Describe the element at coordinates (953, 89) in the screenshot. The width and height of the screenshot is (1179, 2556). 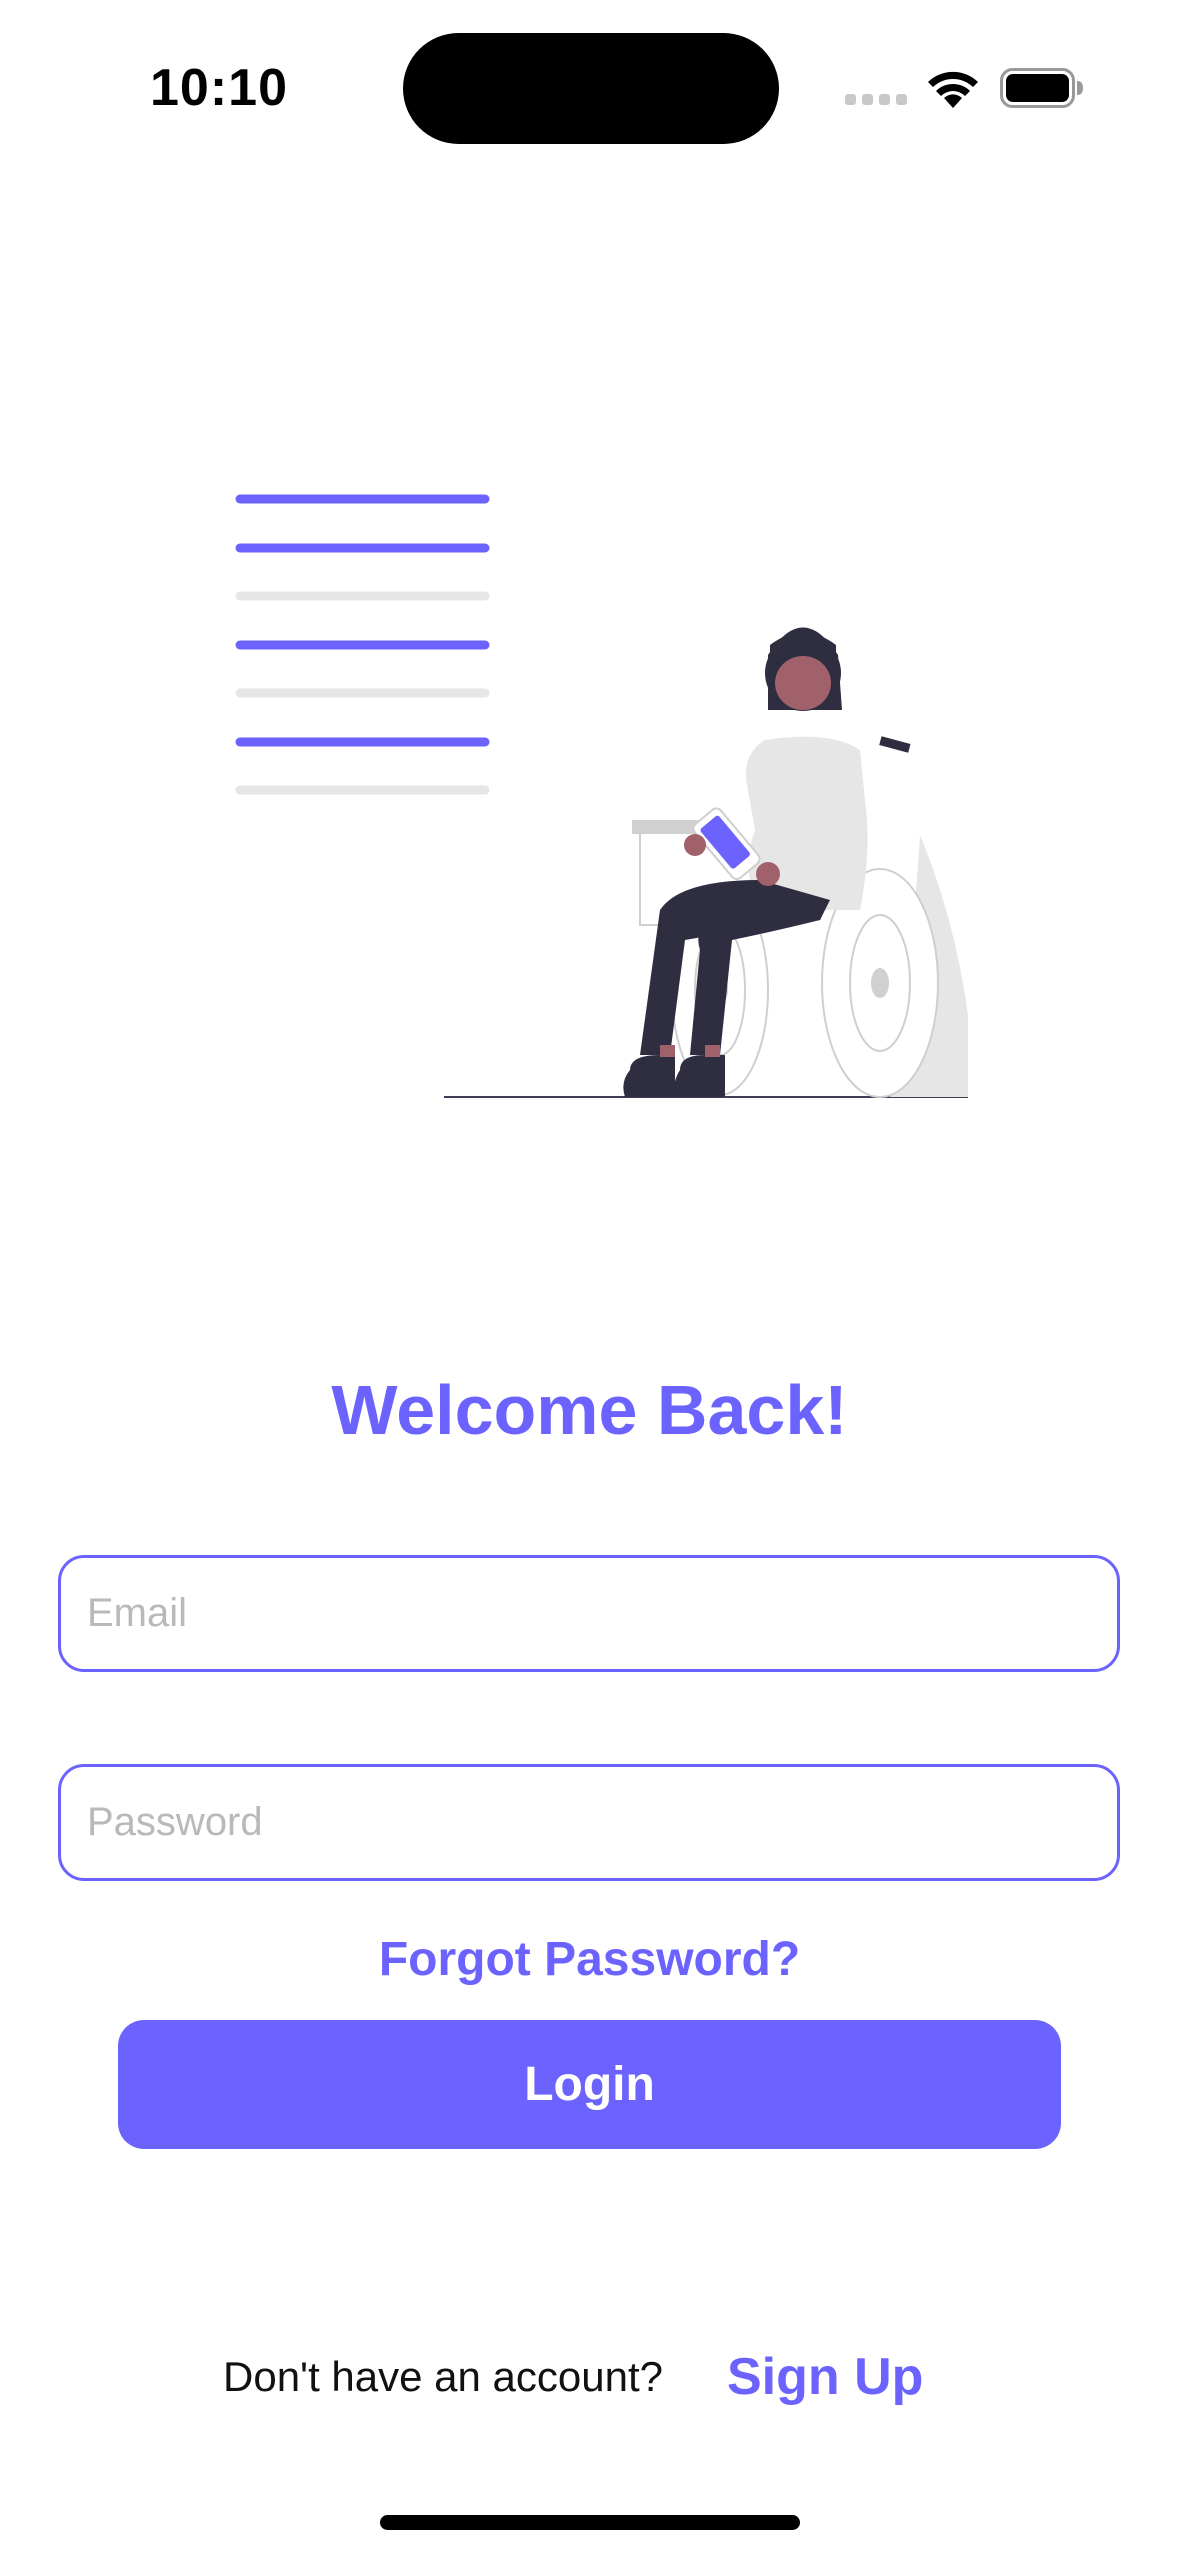
I see `wifi-icon` at that location.